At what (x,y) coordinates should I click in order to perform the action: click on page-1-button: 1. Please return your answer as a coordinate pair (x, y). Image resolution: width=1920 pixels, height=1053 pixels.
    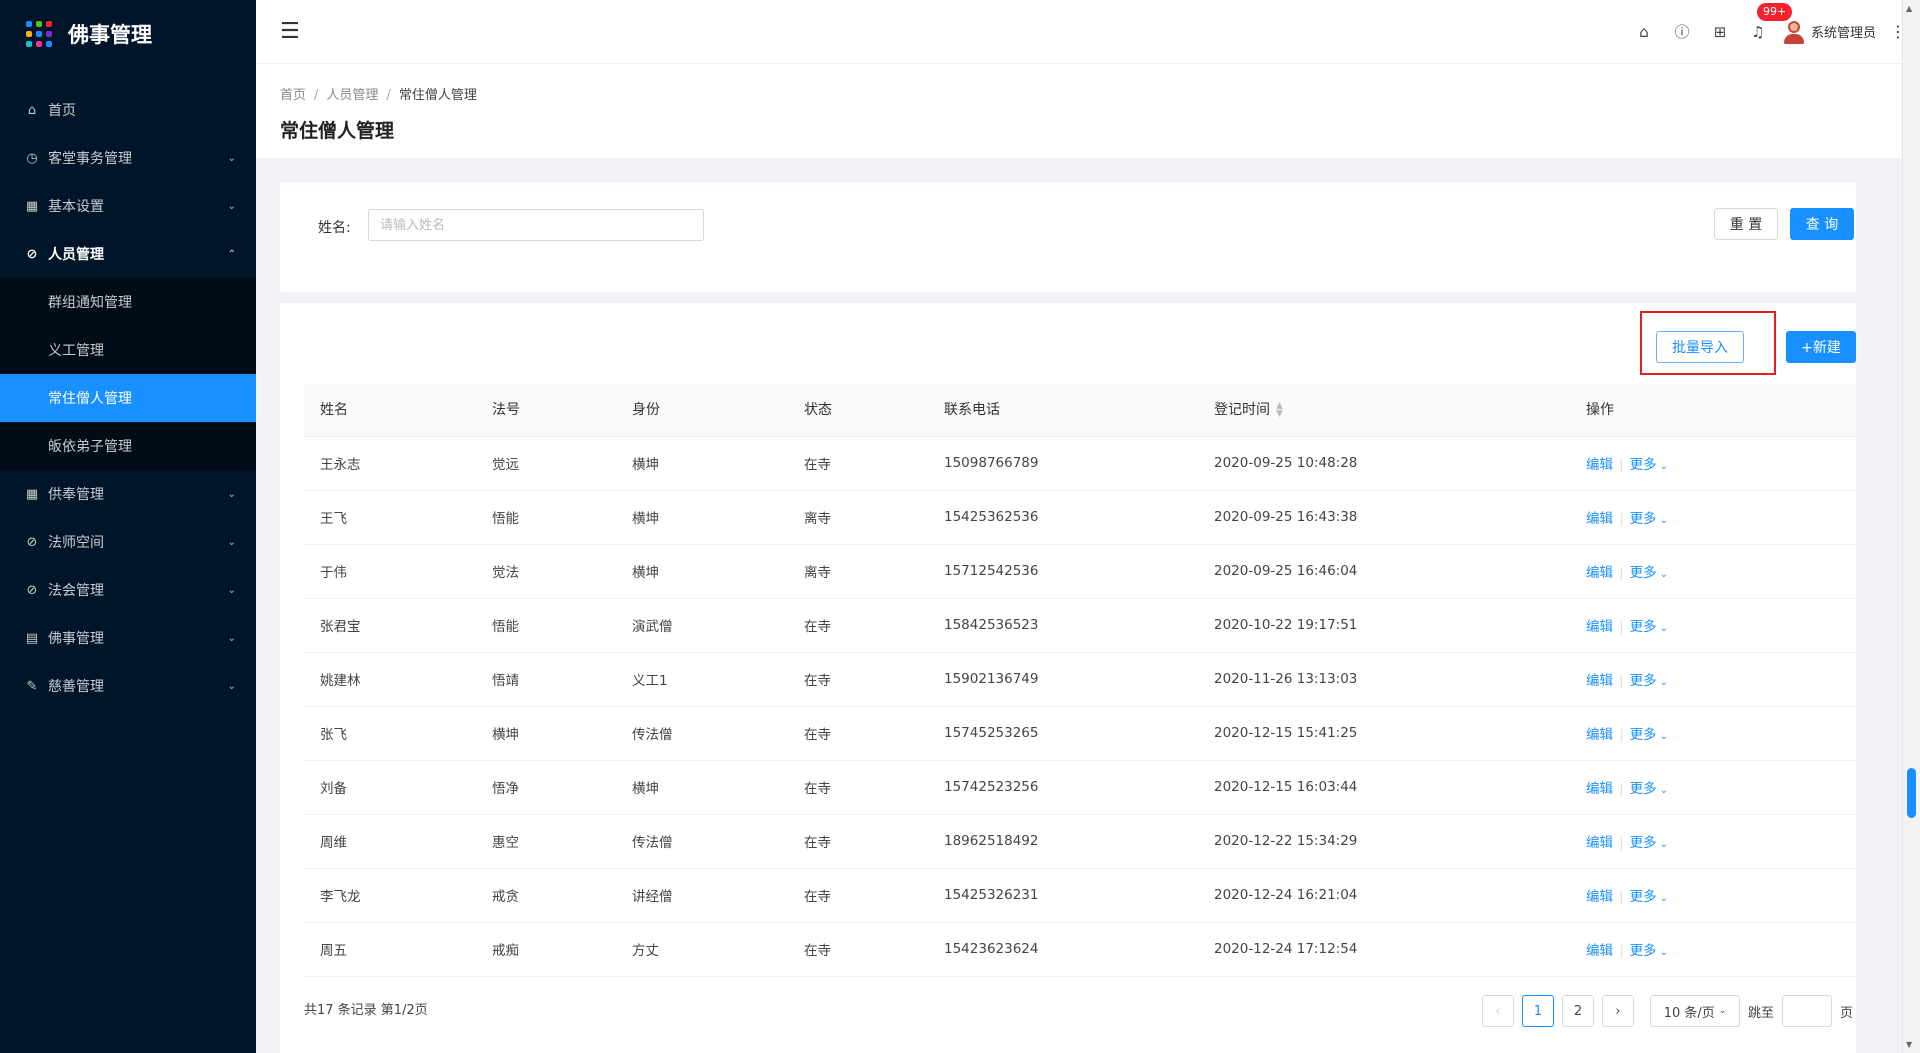
    Looking at the image, I should click on (1538, 1011).